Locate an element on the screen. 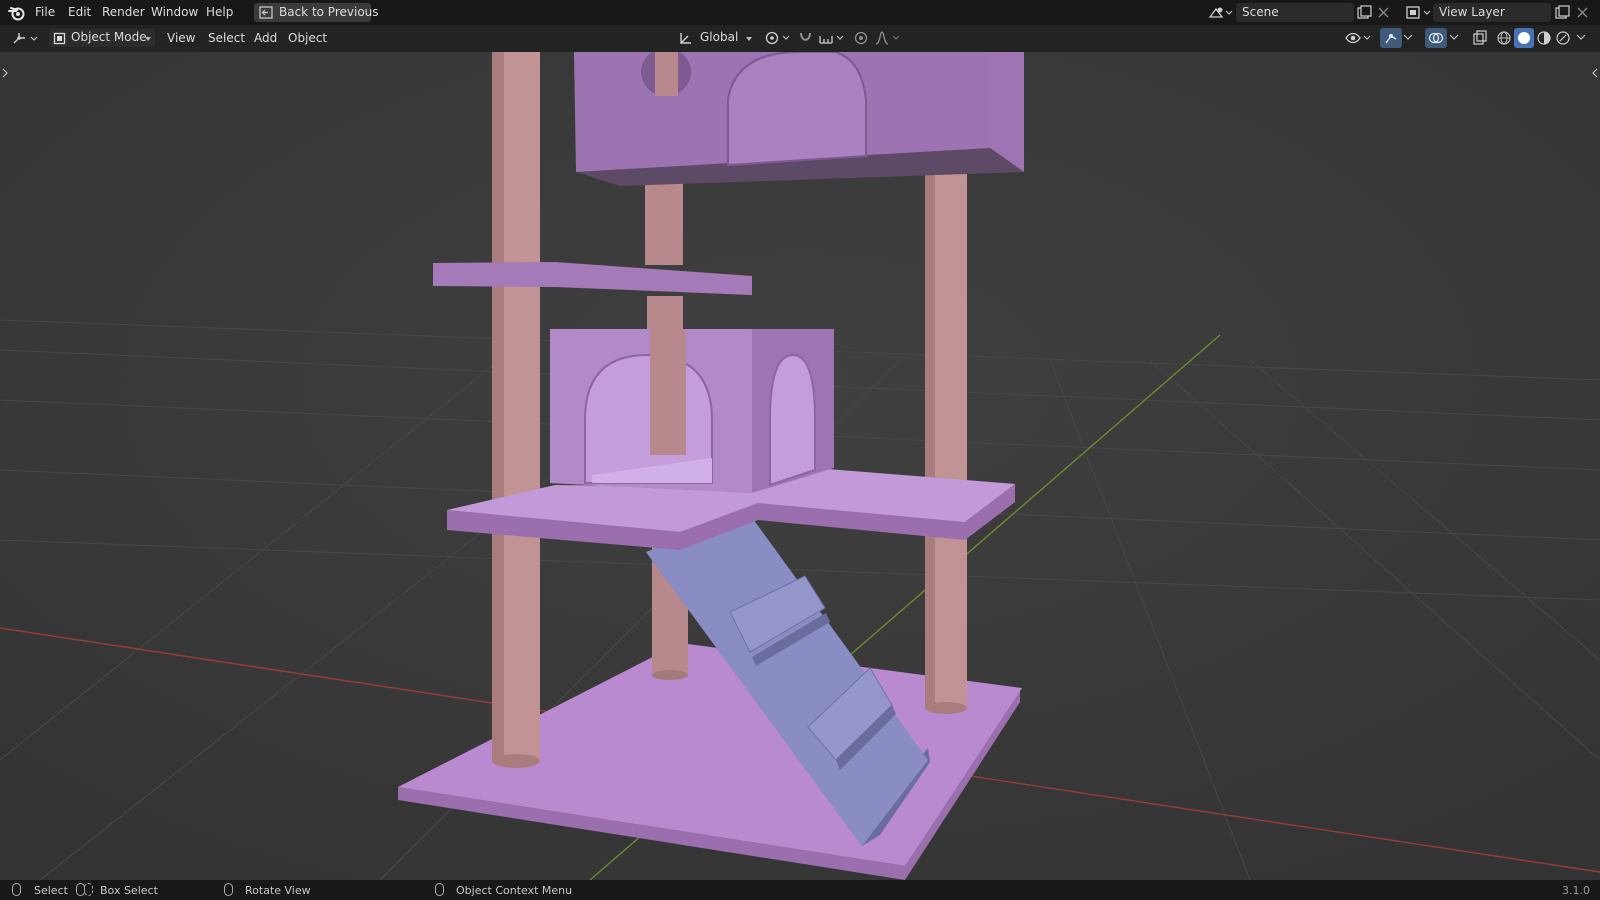 The height and width of the screenshot is (900, 1600). view-layer-name: View Layer is located at coordinates (1472, 12).